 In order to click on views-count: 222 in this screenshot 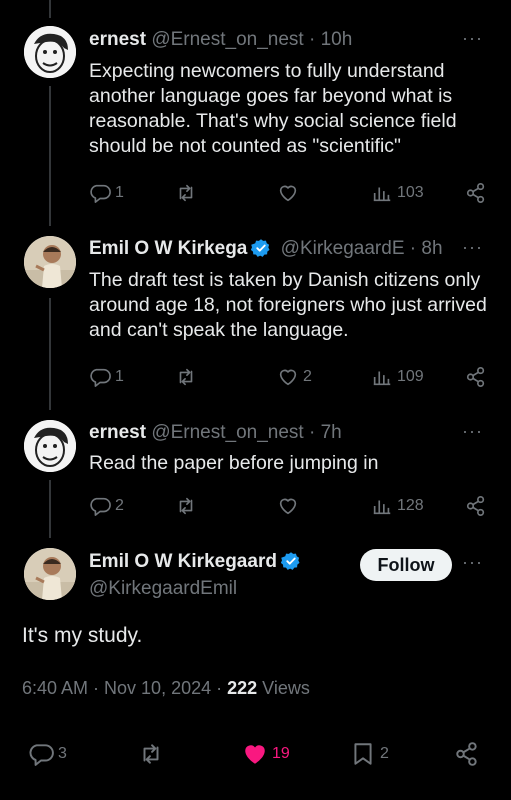, I will do `click(242, 688)`.